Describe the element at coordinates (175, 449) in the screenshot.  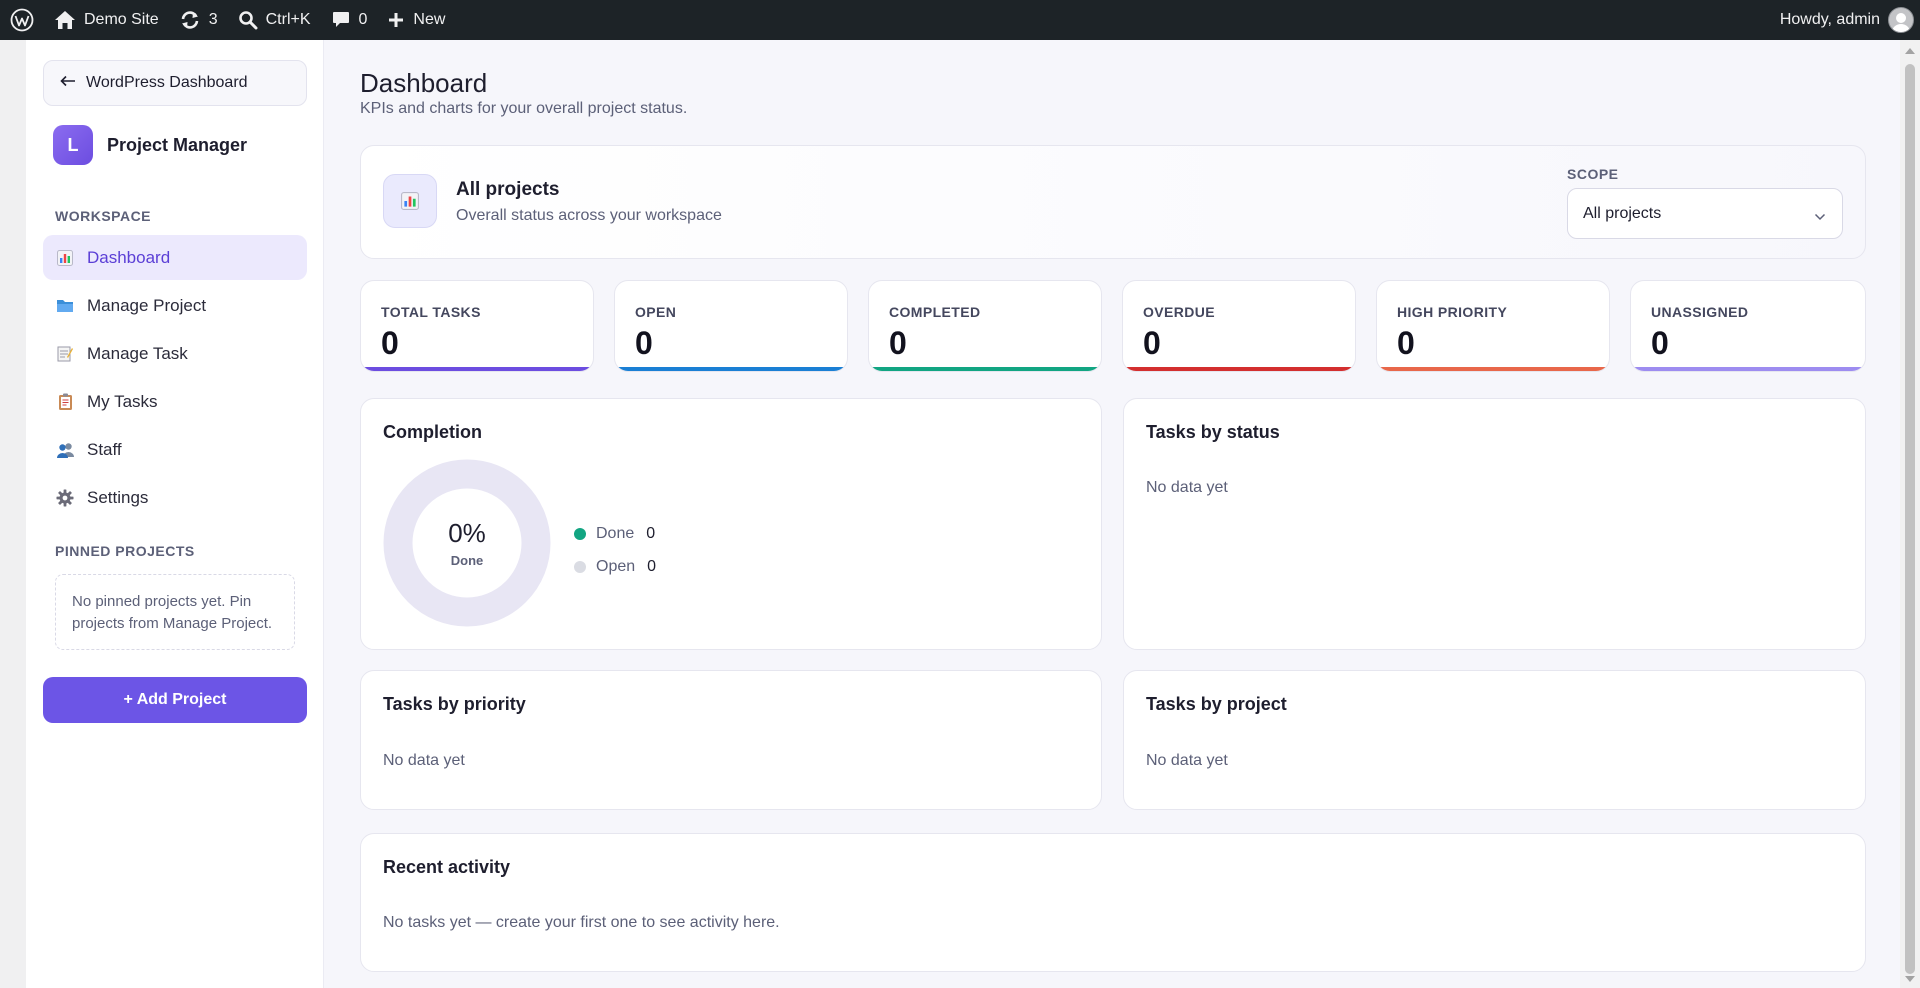
I see `sidebar-item-staff: Staff` at that location.